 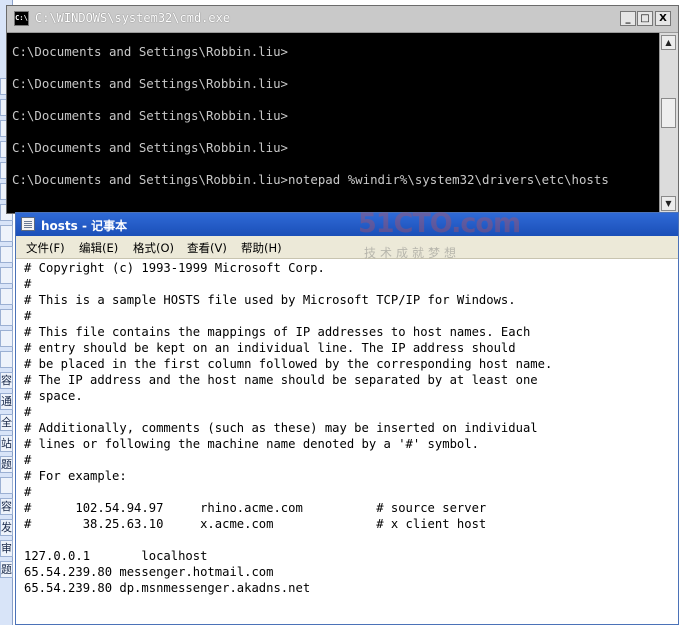 I want to click on menu-help: 帮助(H), so click(x=261, y=248).